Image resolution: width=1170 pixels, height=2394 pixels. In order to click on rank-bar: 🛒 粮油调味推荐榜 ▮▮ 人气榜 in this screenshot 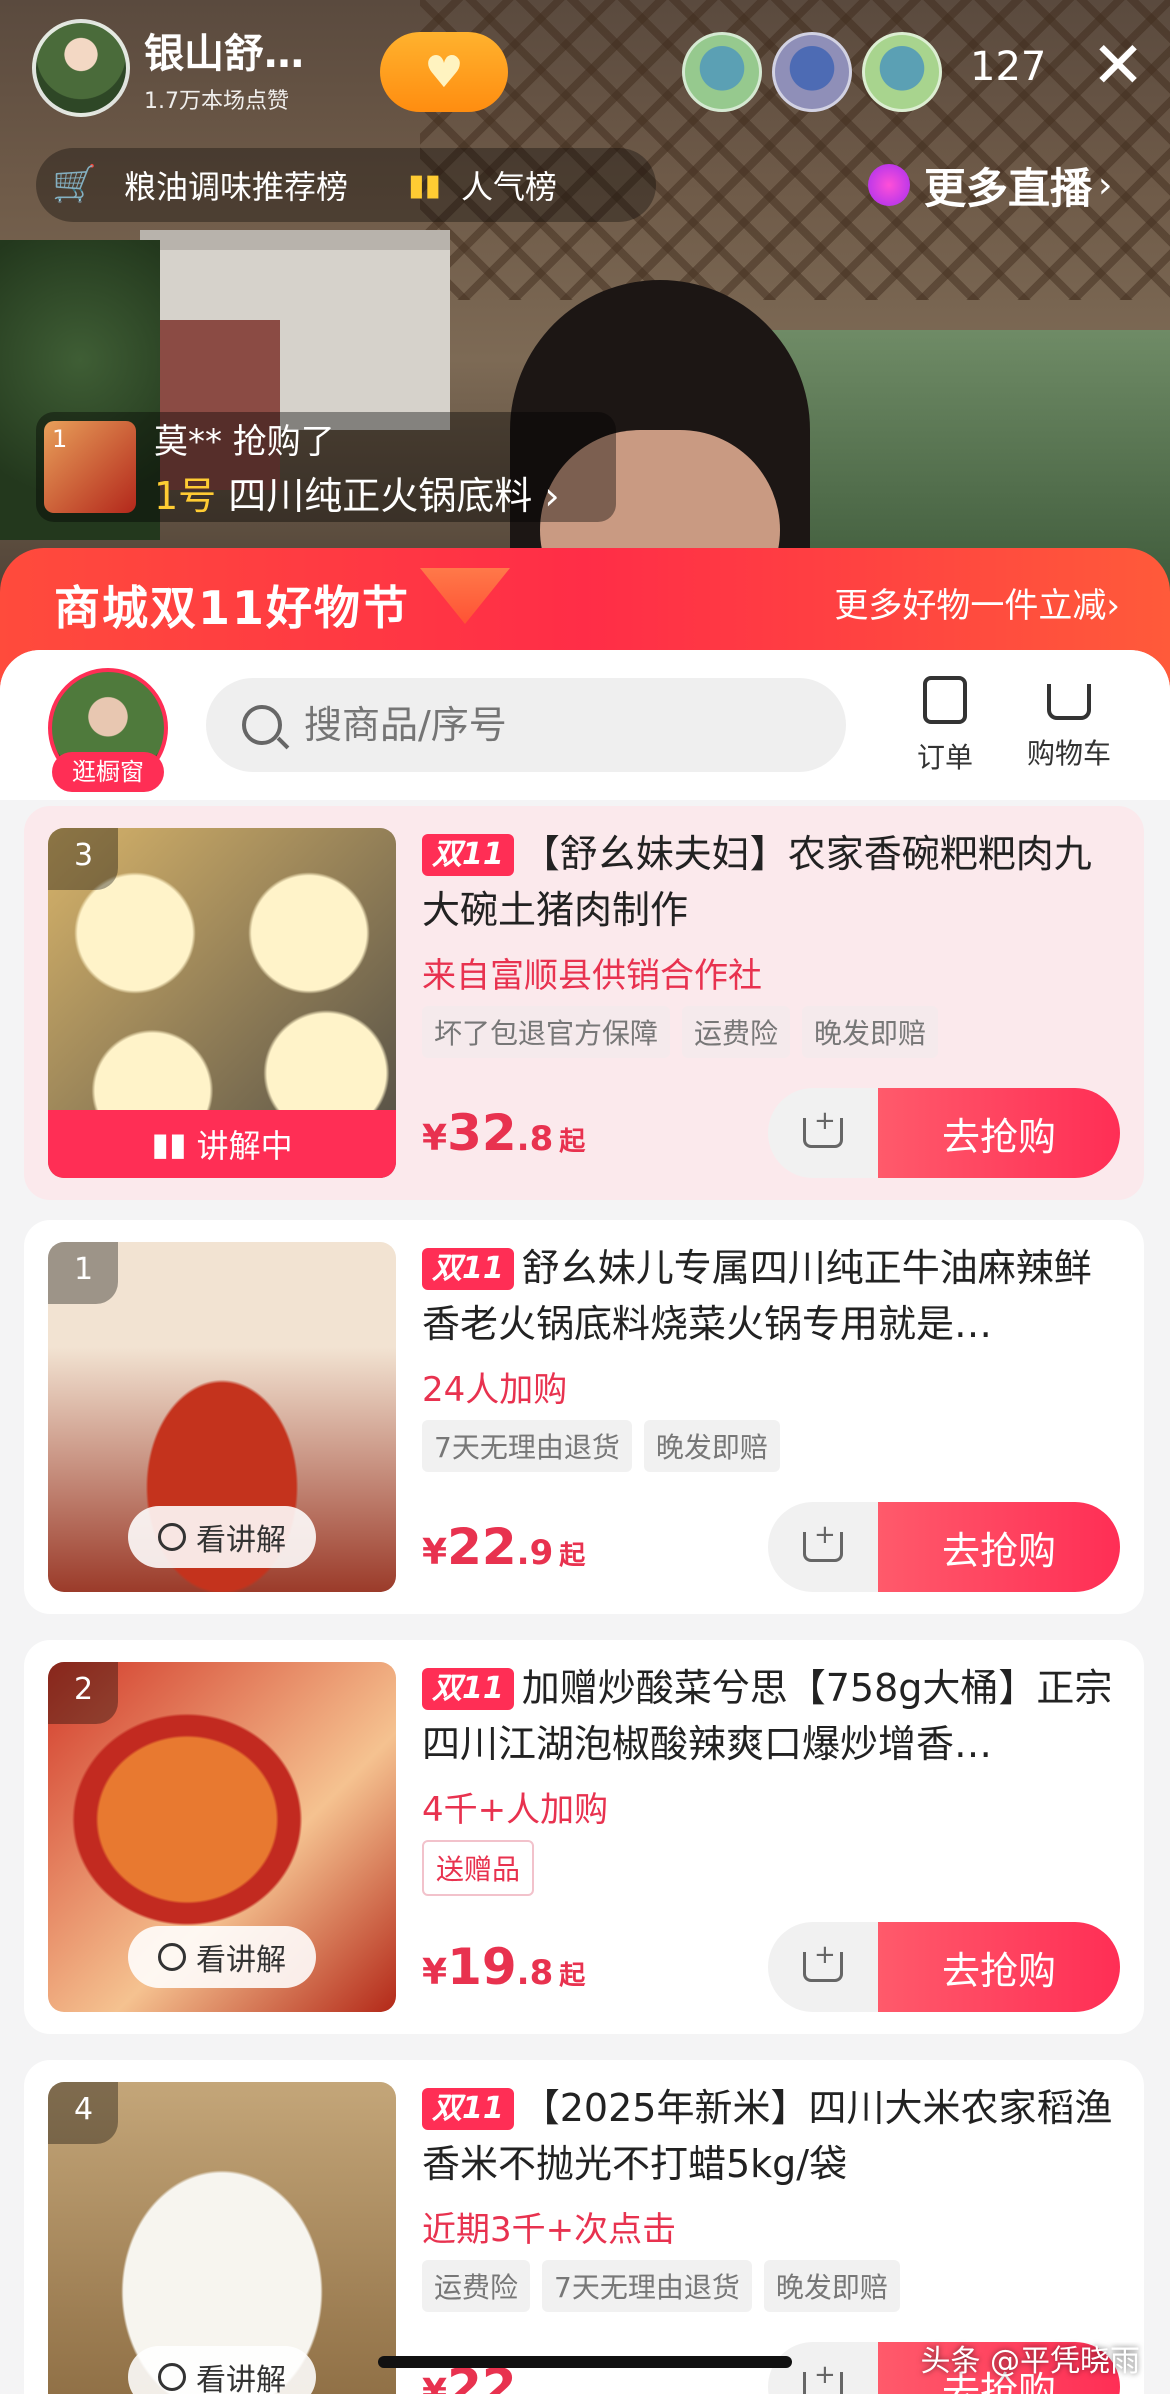, I will do `click(346, 185)`.